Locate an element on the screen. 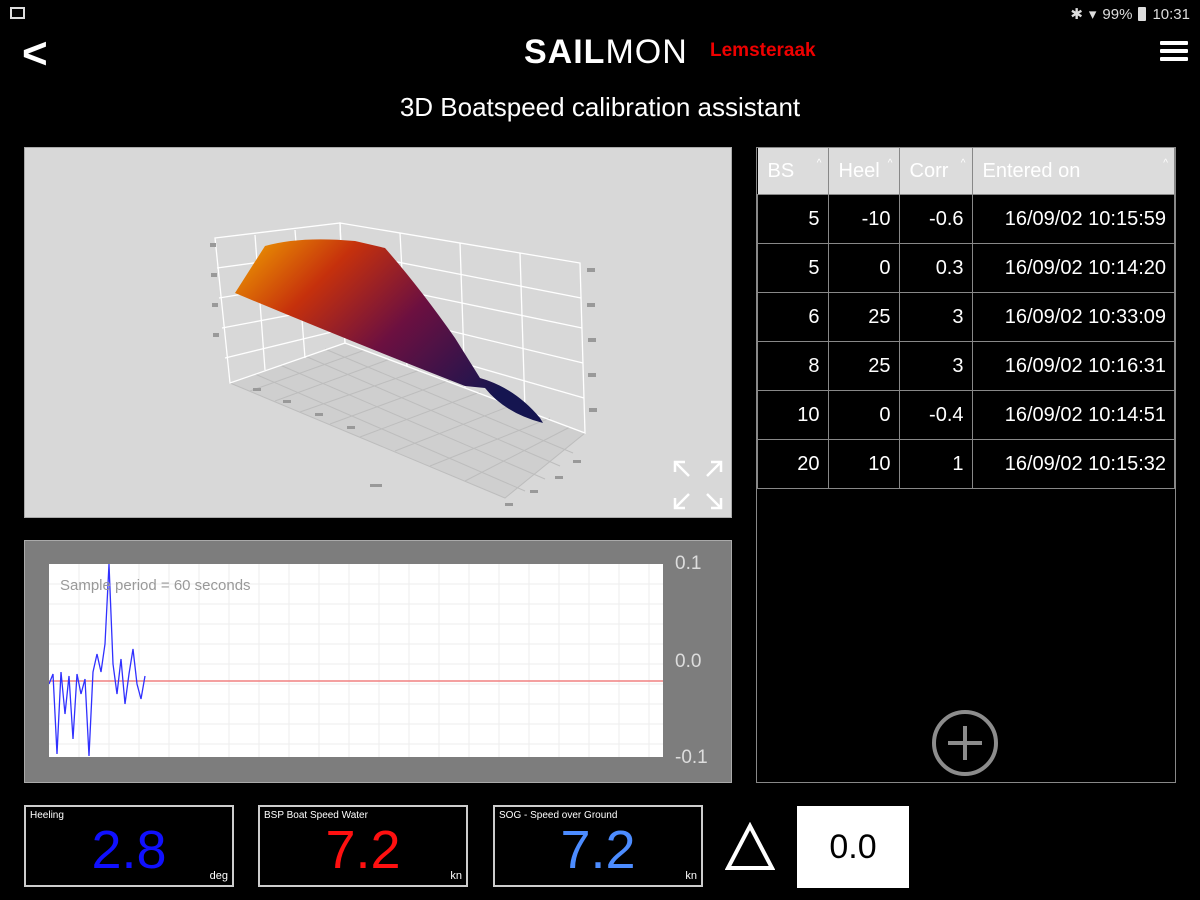 The height and width of the screenshot is (900, 1200). cell-corr: 1 is located at coordinates (935, 464).